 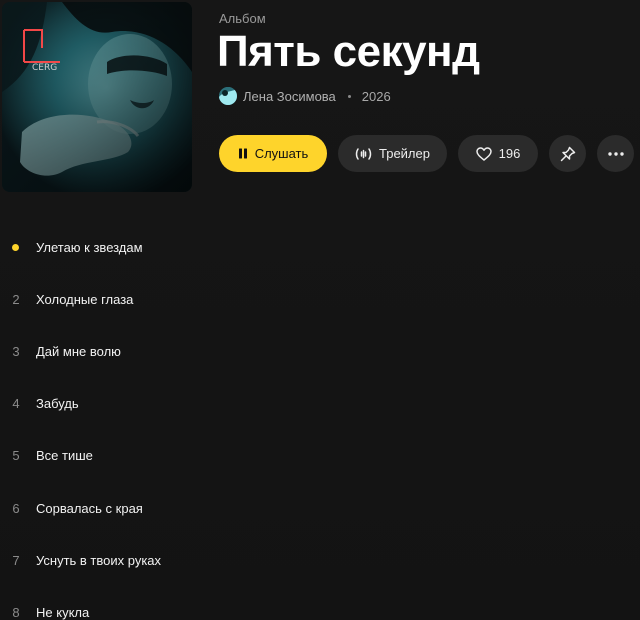 I want to click on track-title: Все тише, so click(x=64, y=456).